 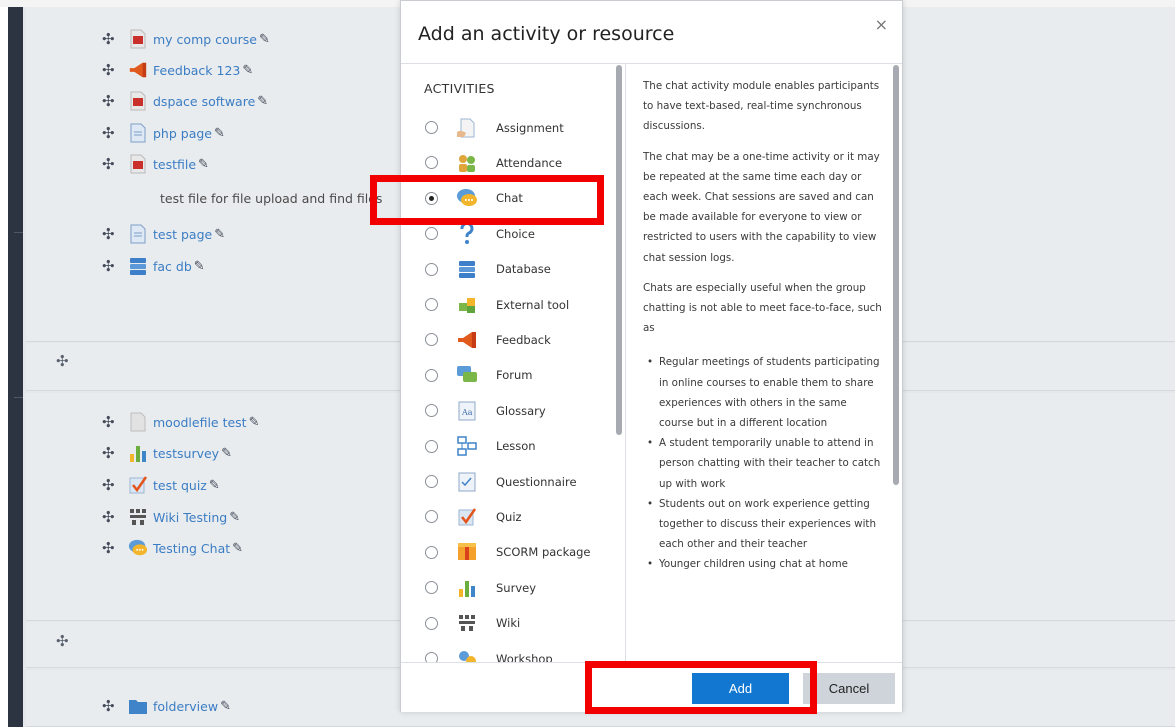 I want to click on activity-link: folderview, so click(x=185, y=706).